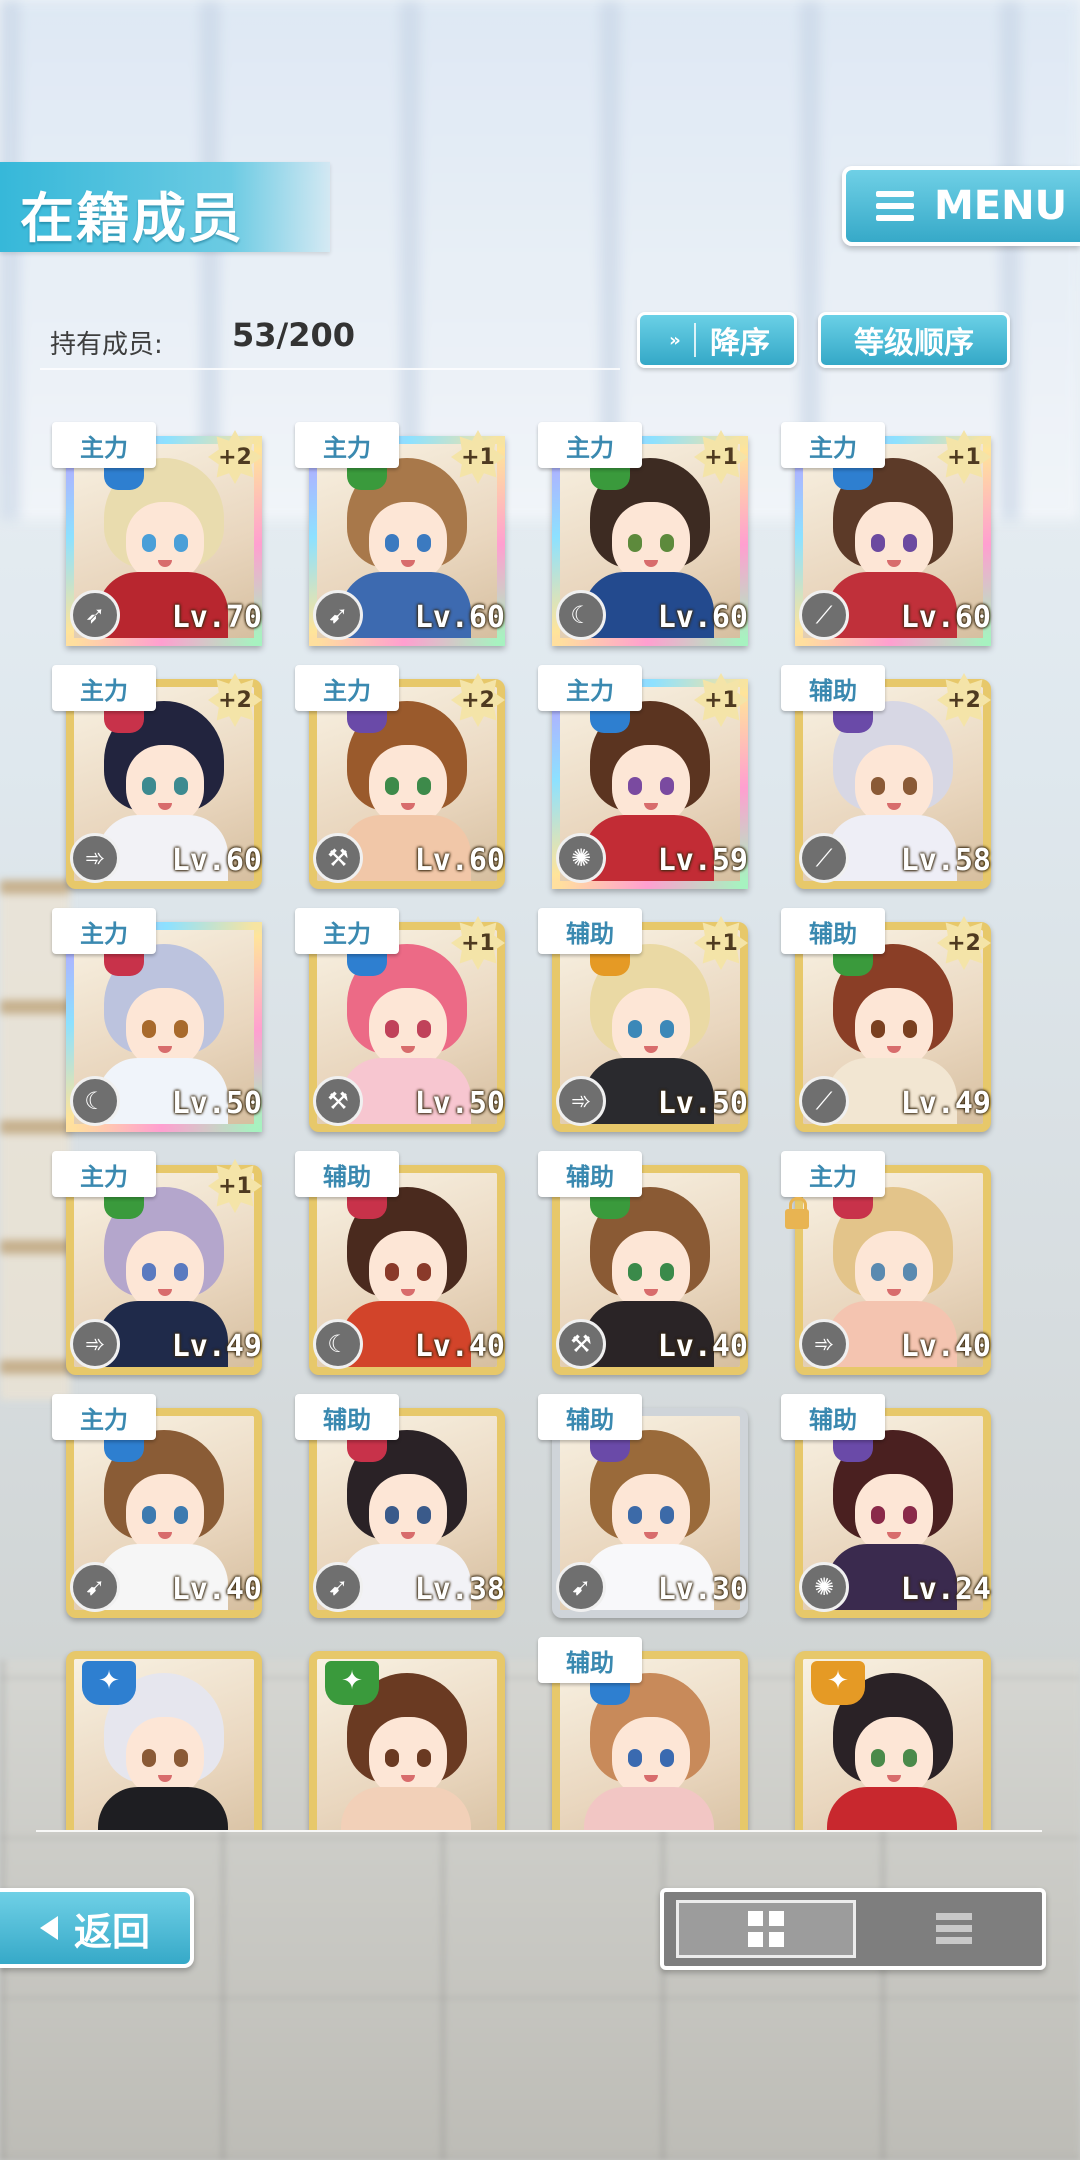 The height and width of the screenshot is (2160, 1080). What do you see at coordinates (702, 860) in the screenshot?
I see `level-label: Lv.59` at bounding box center [702, 860].